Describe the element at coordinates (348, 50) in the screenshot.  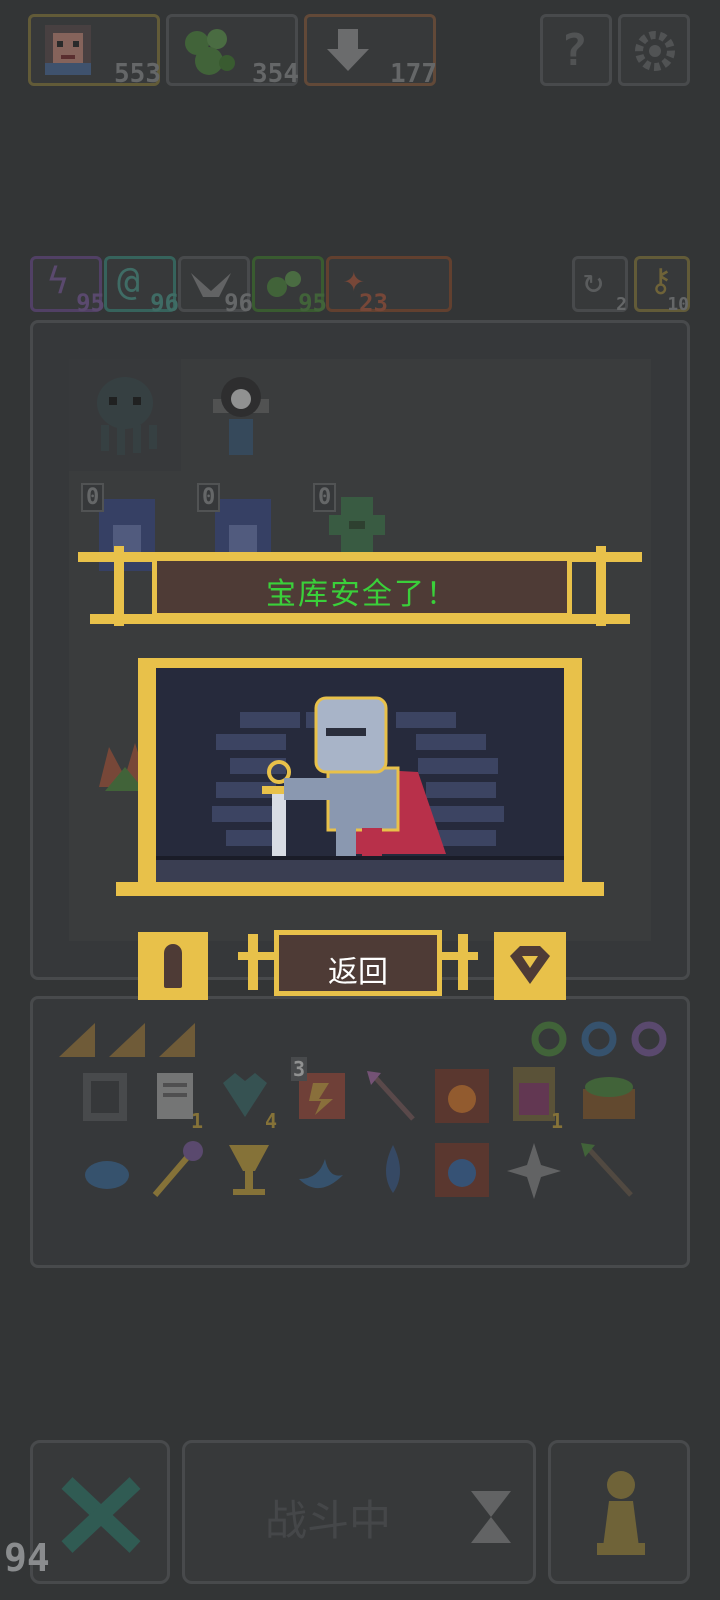
I see `download-arrow-icon` at that location.